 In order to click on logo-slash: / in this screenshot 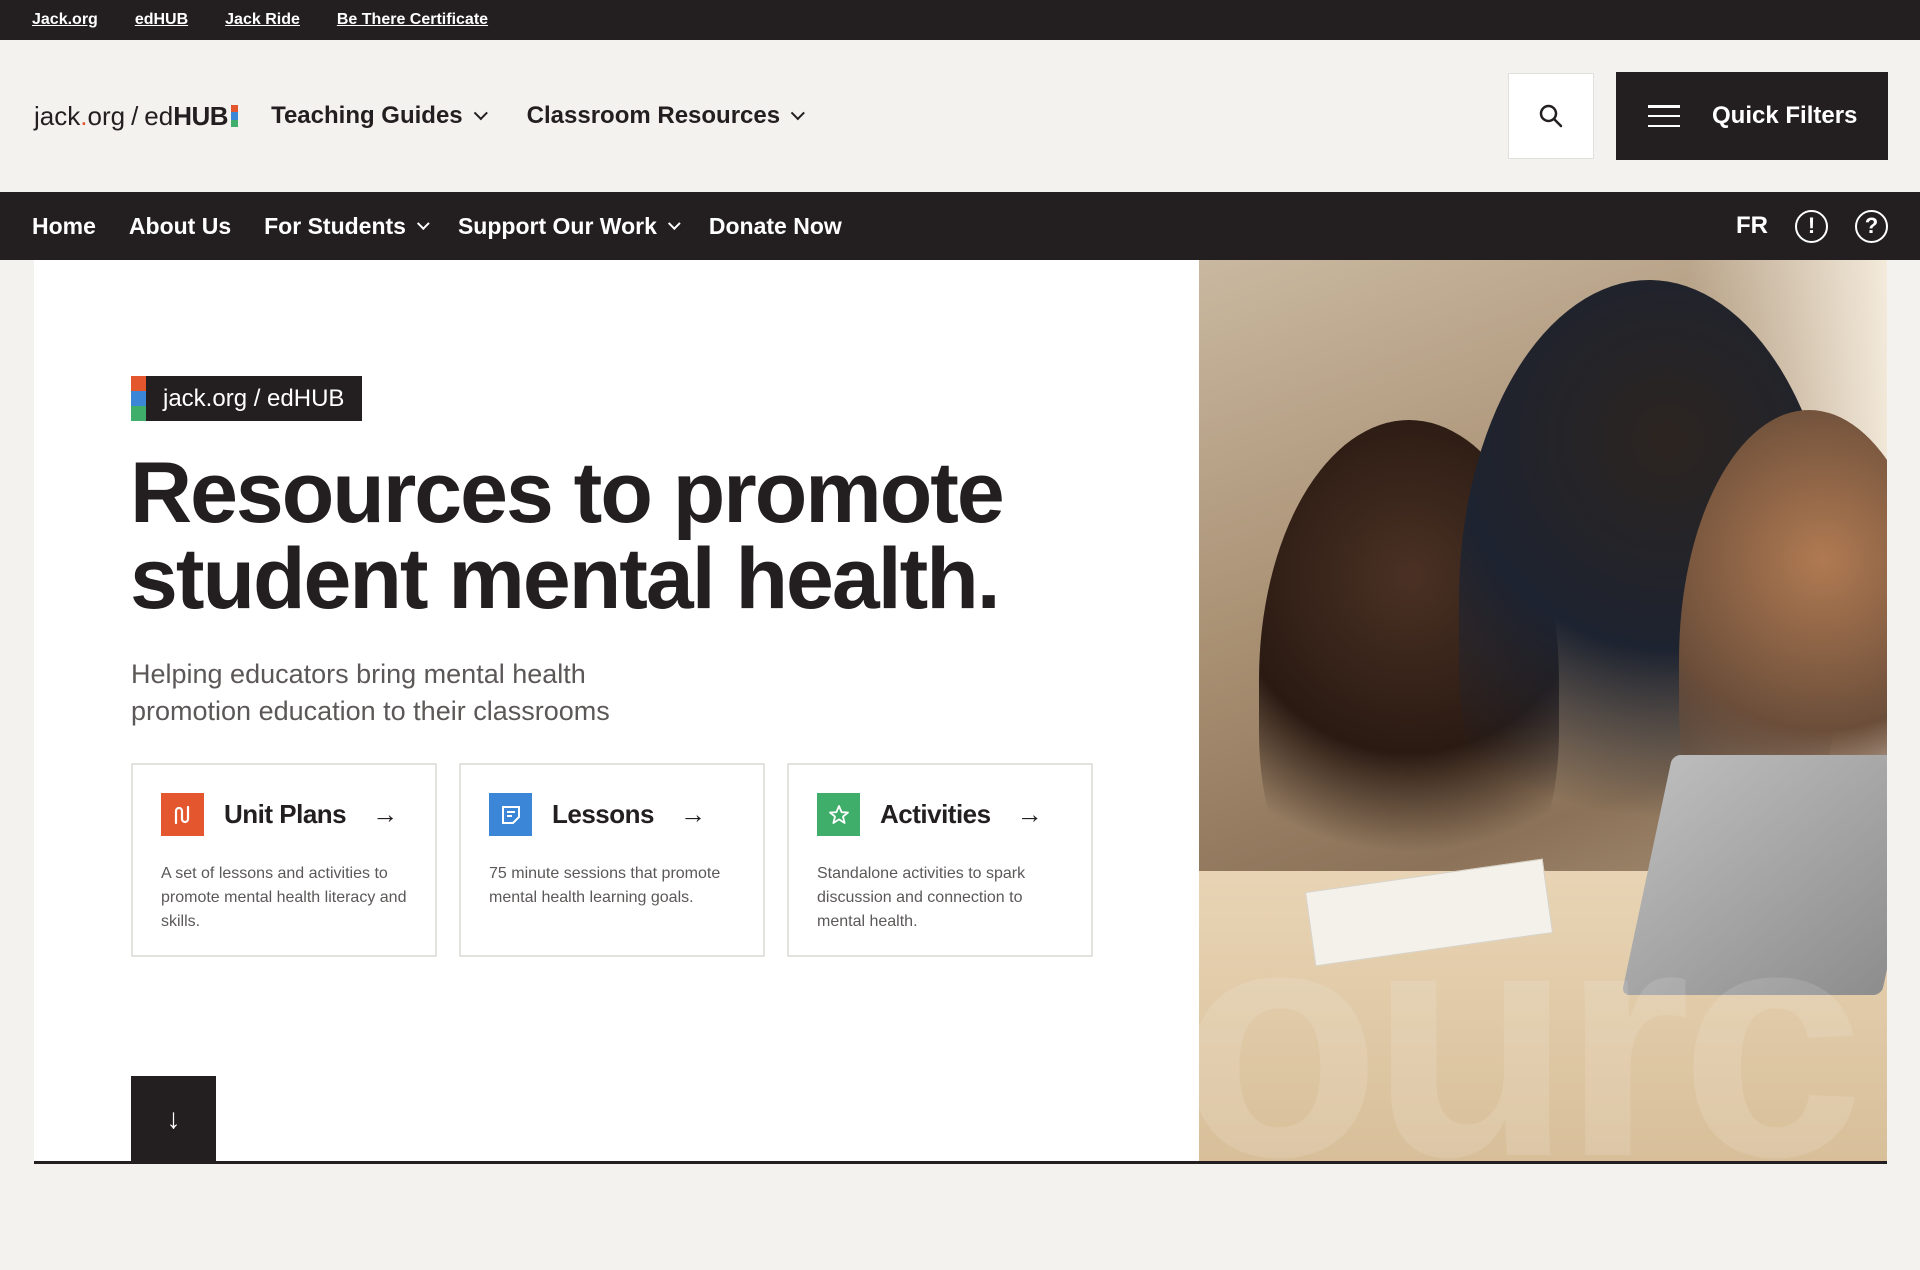, I will do `click(135, 115)`.